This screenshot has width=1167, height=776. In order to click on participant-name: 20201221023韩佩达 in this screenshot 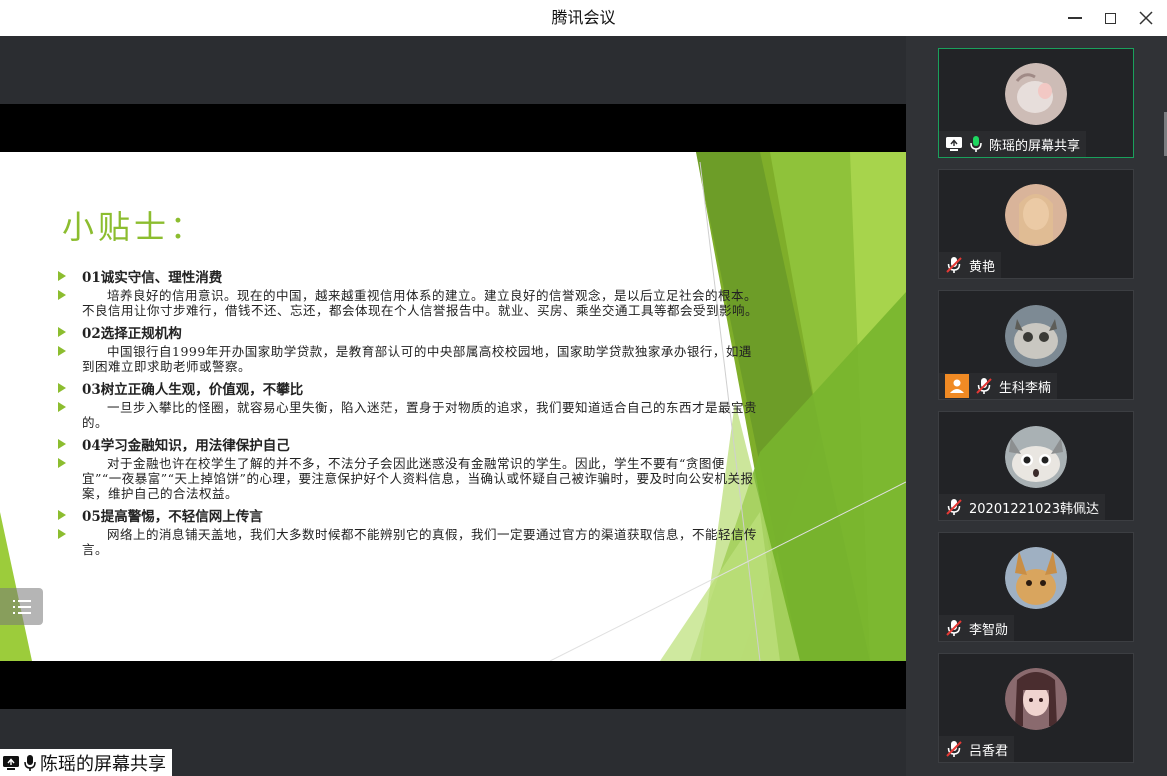, I will do `click(1034, 509)`.